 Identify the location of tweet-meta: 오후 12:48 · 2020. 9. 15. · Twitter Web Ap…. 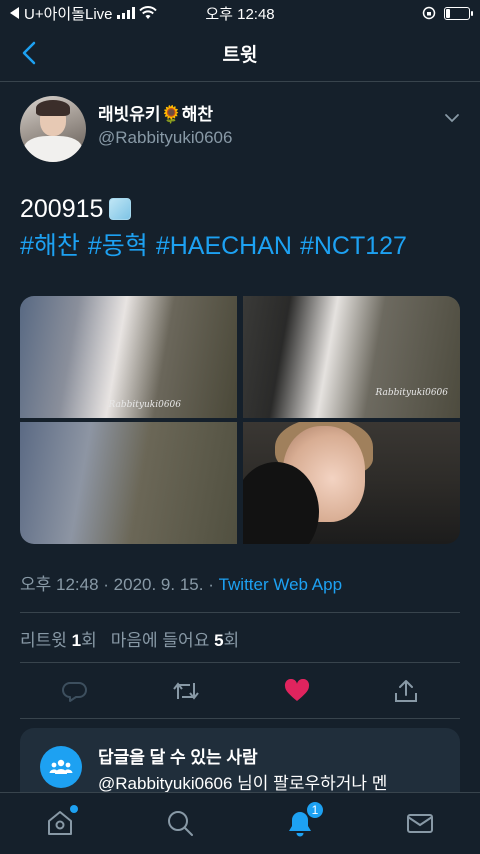
(181, 582).